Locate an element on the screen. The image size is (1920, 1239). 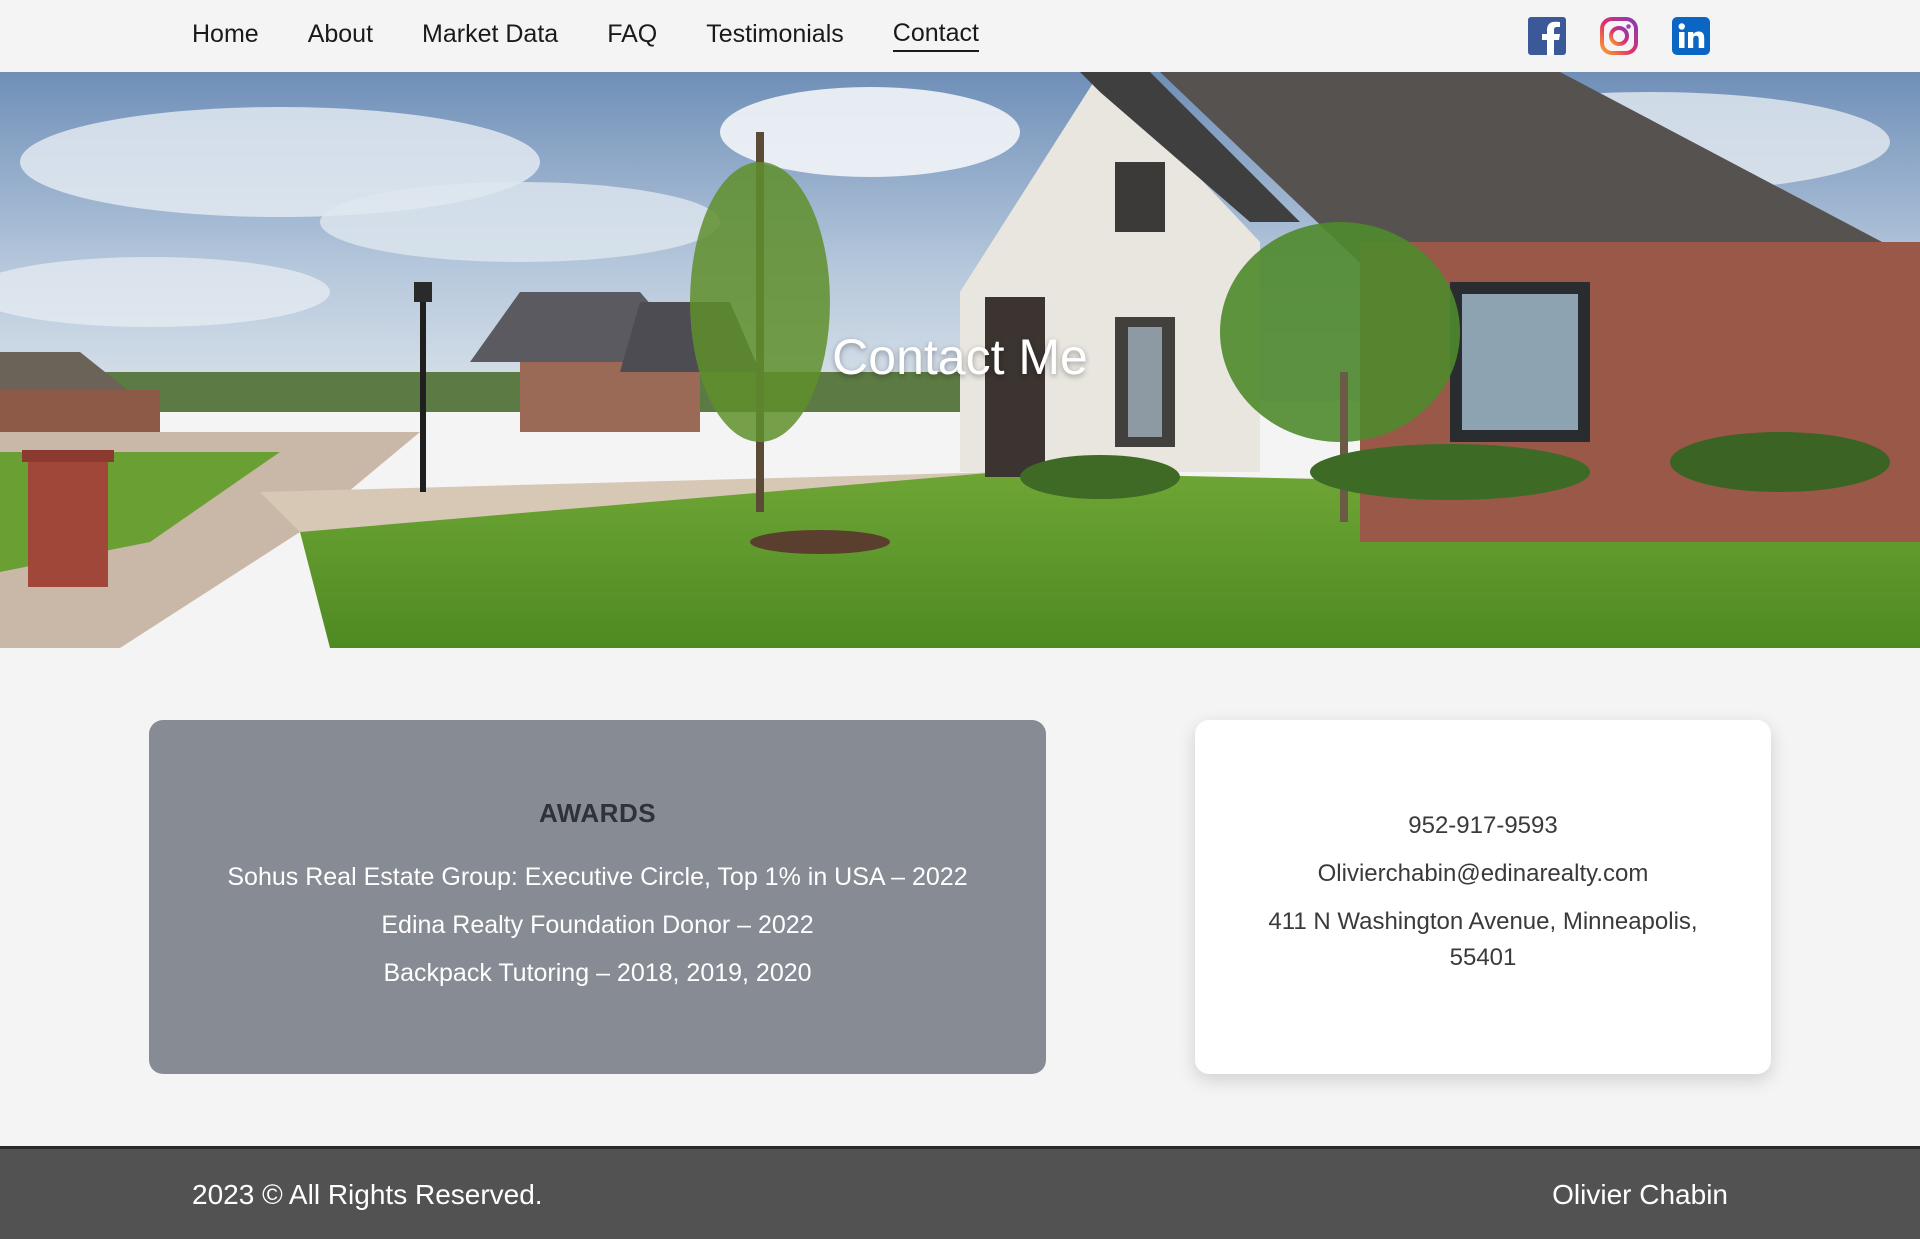
contact-phone: 952-917-9593 is located at coordinates (1483, 826).